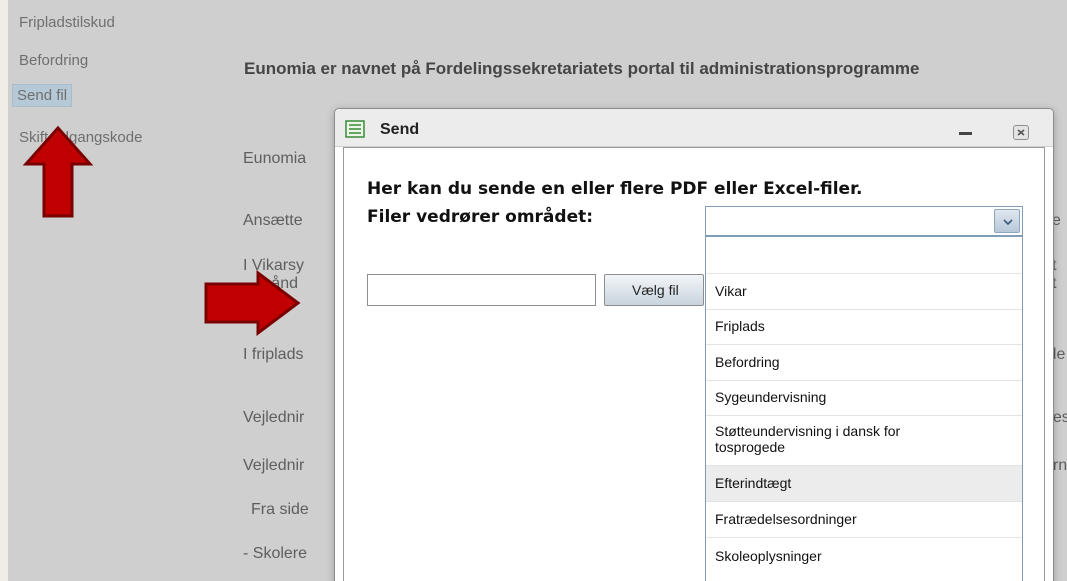  I want to click on content-line: Fra side, so click(280, 509).